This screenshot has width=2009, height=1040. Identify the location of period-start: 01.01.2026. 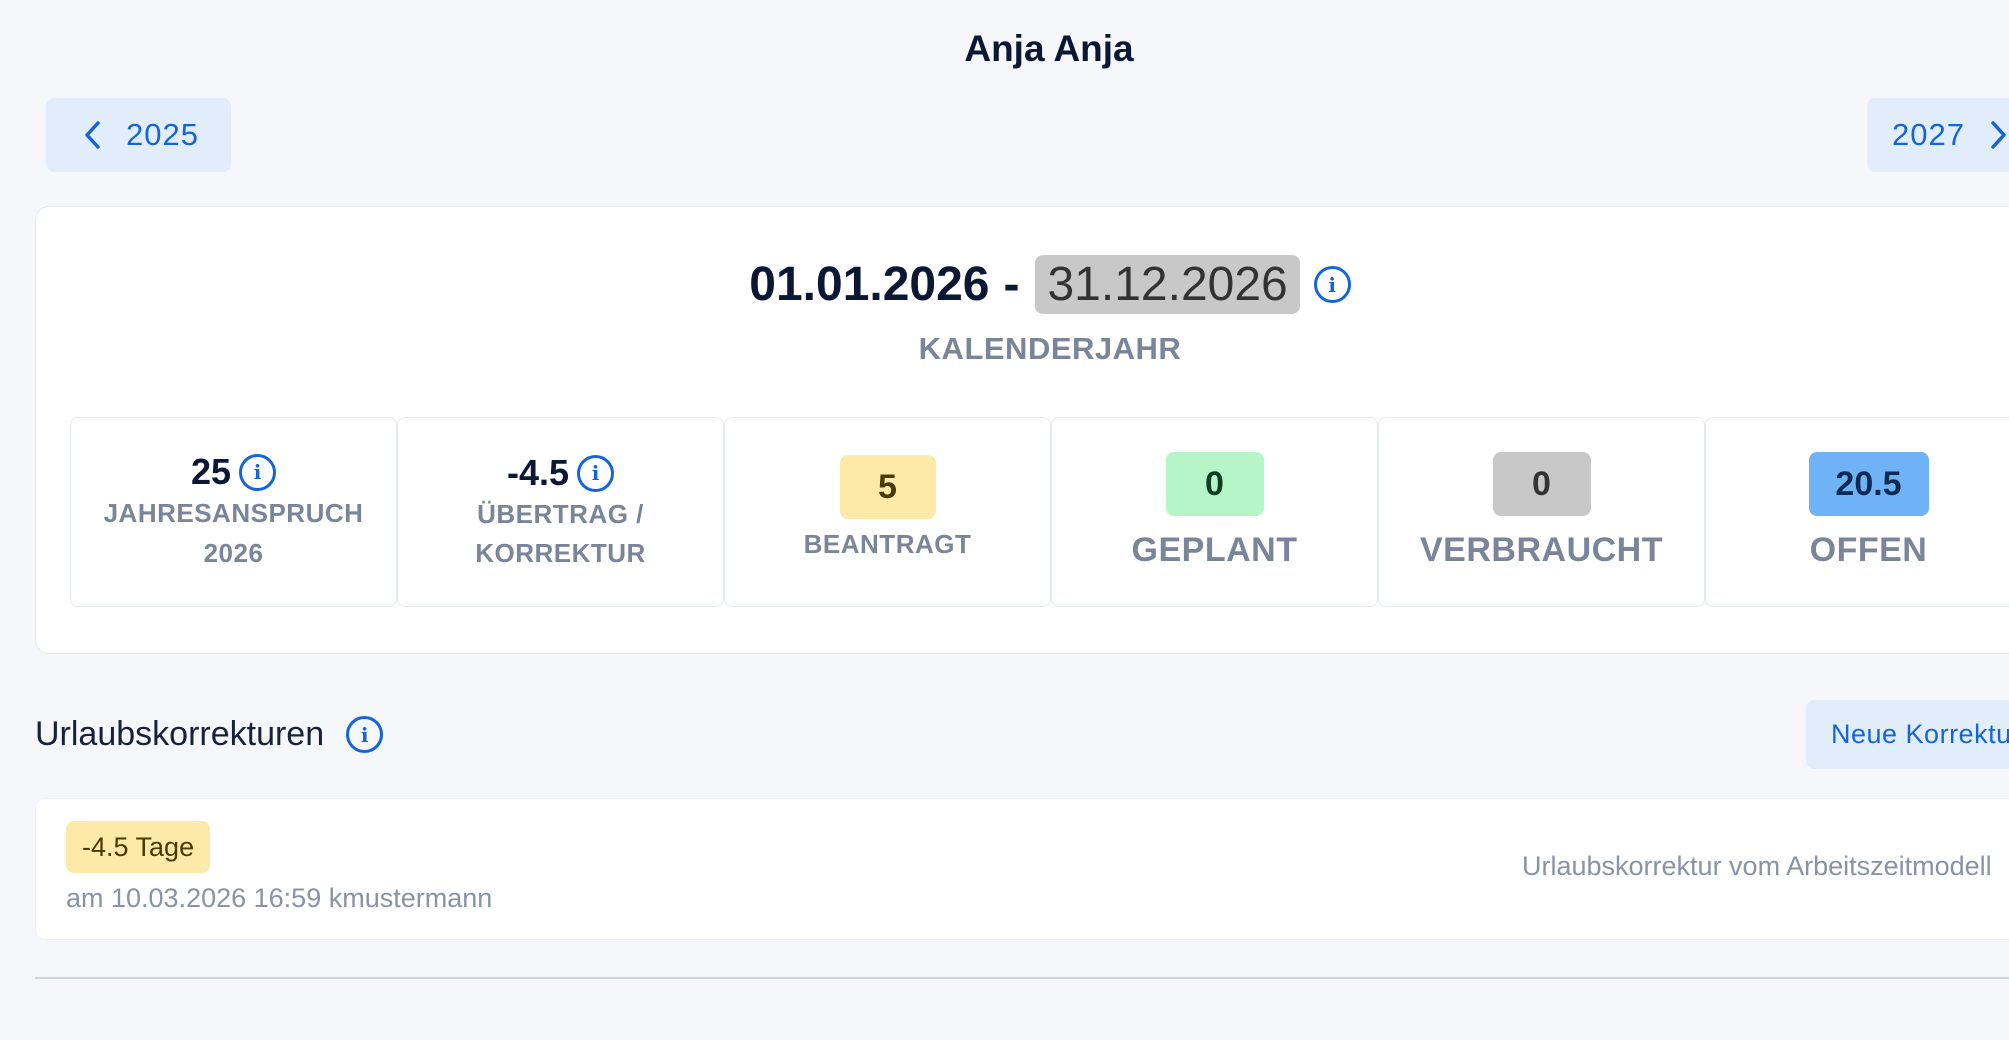
(869, 284).